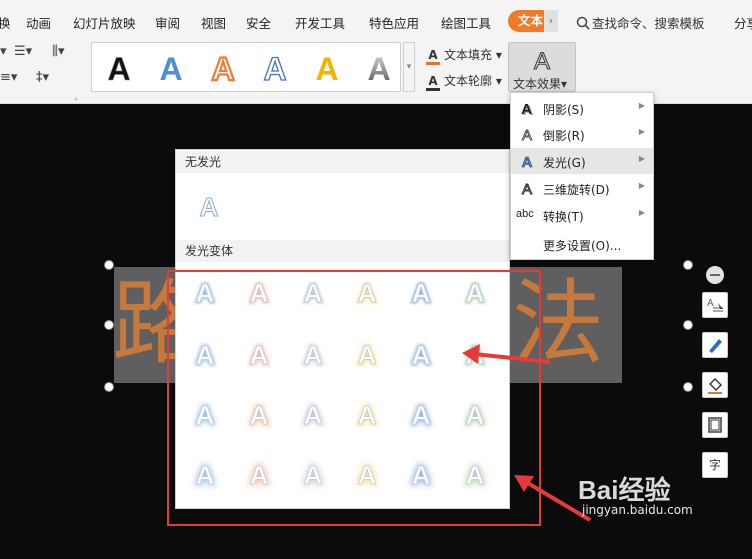 Image resolution: width=752 pixels, height=559 pixels. I want to click on watermark-url: jingyan.baidu.com, so click(637, 510).